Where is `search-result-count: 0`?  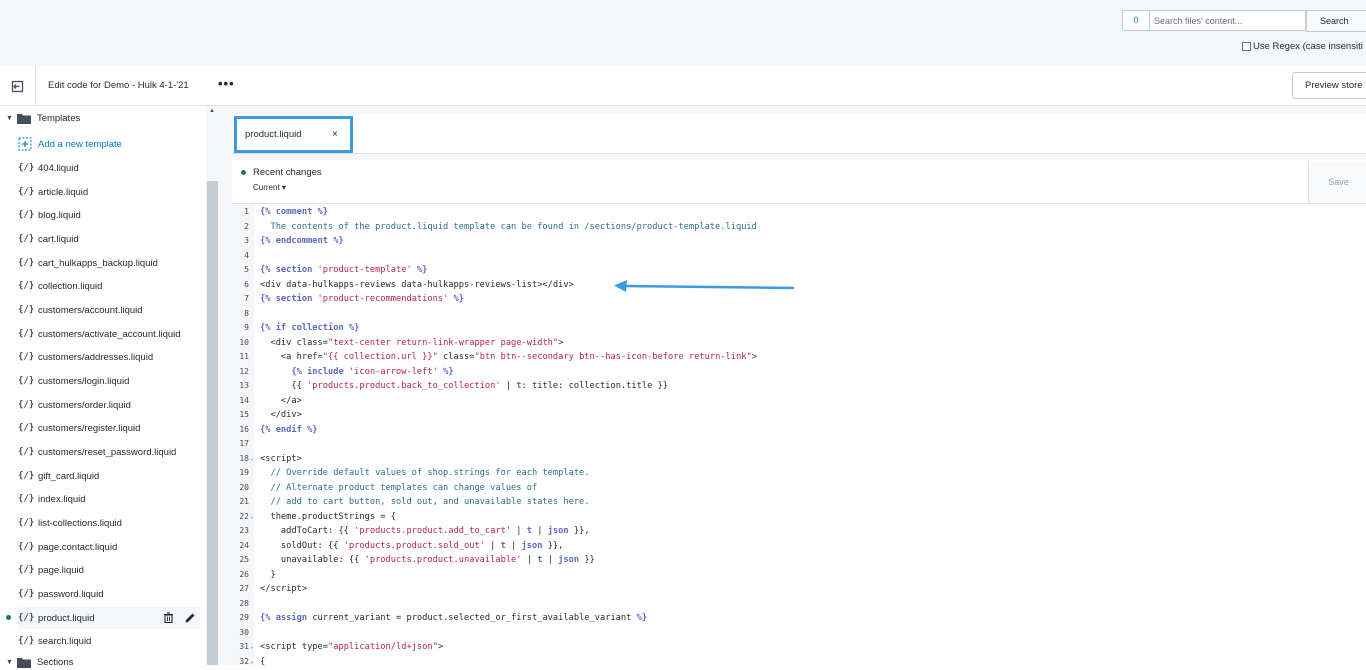 search-result-count: 0 is located at coordinates (1135, 20).